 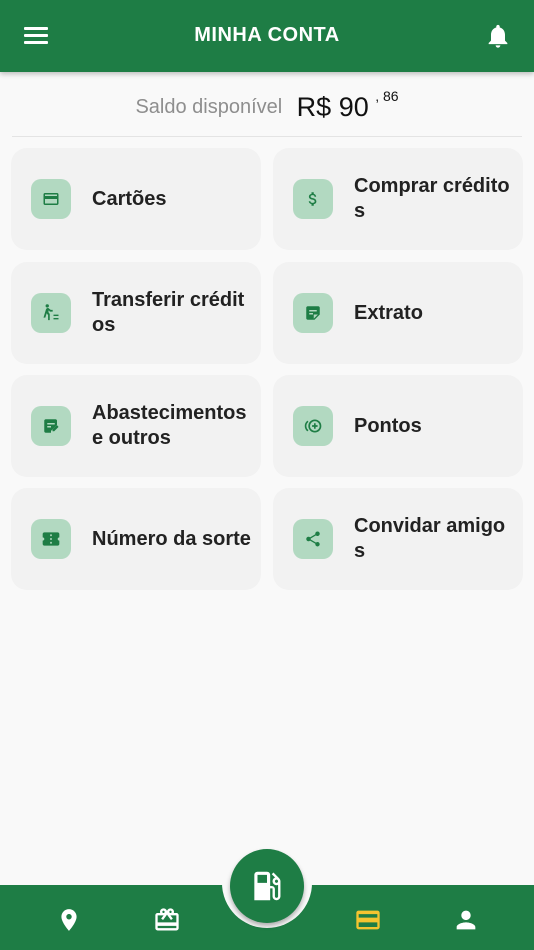 What do you see at coordinates (169, 425) in the screenshot?
I see `menu-card-label: Abastecimentos e outros` at bounding box center [169, 425].